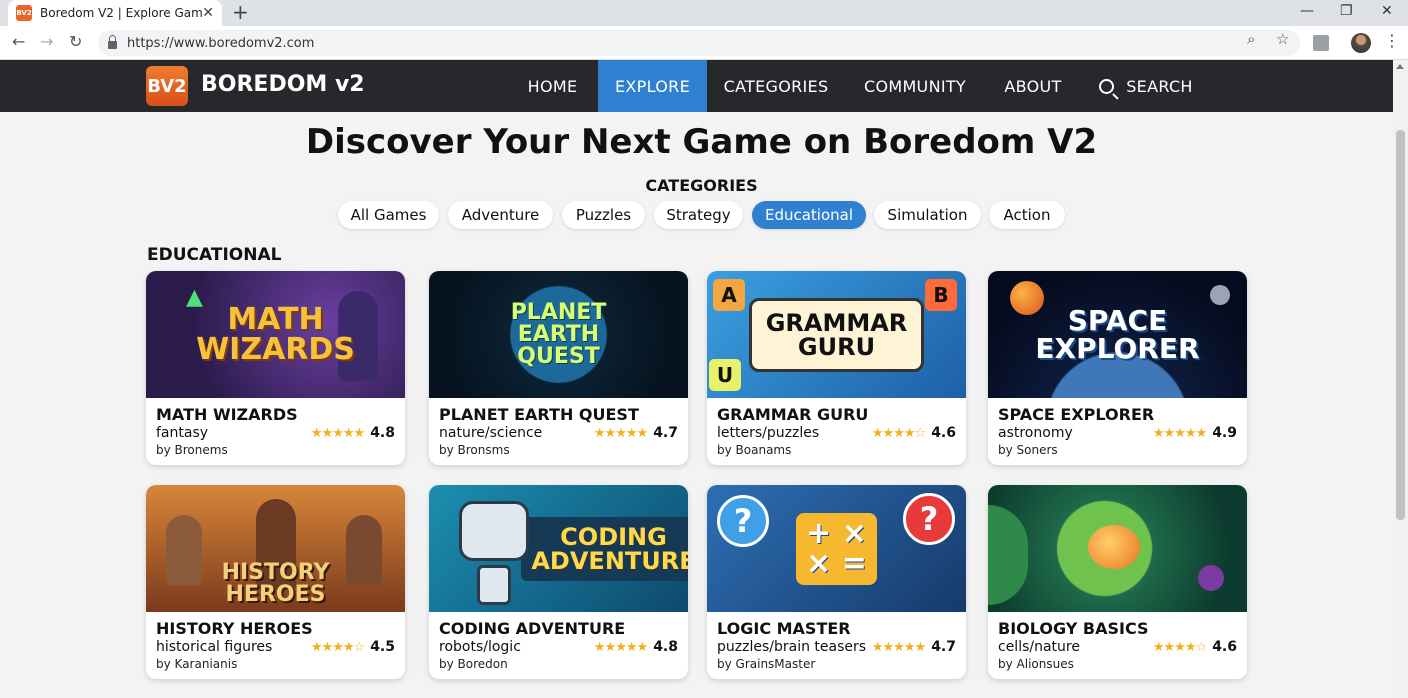  I want to click on category-action: Action, so click(1027, 215).